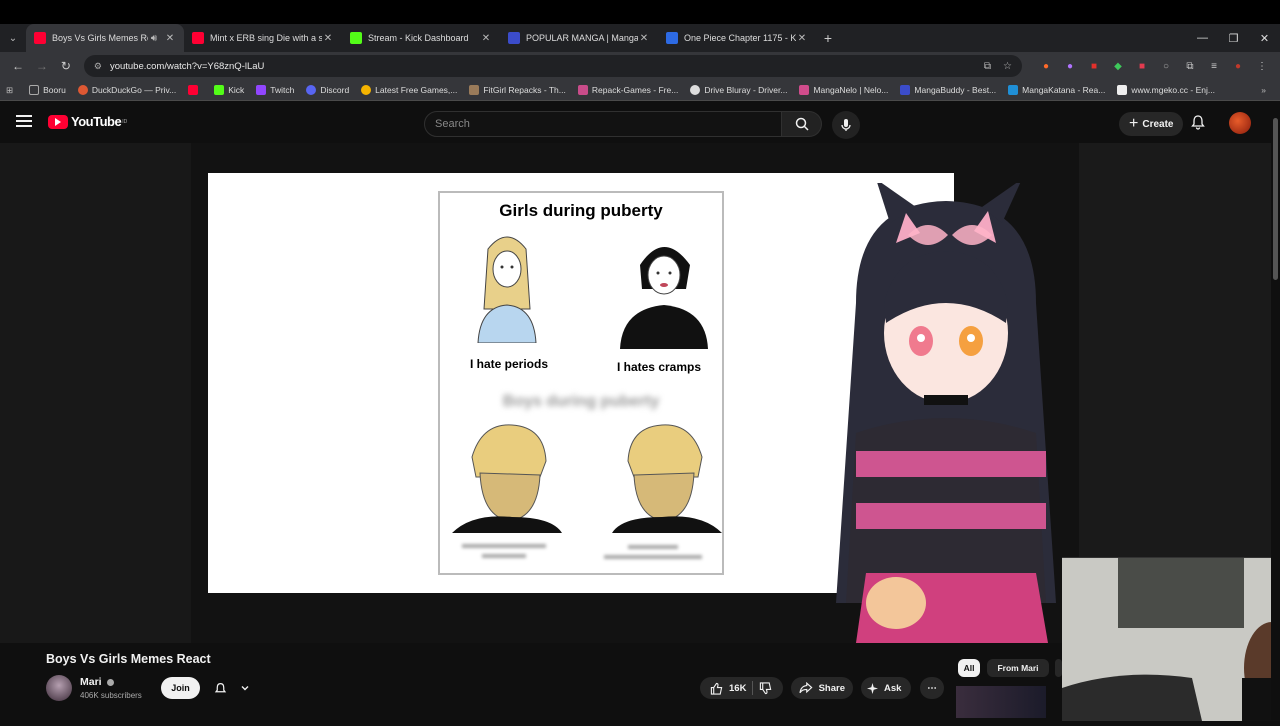 This screenshot has height=726, width=1280. I want to click on ask-label: Ask, so click(893, 688).